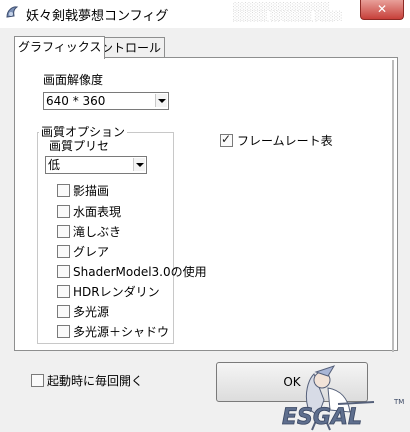 Image resolution: width=410 pixels, height=432 pixels. Describe the element at coordinates (63, 251) in the screenshot. I see `option-checkbox-glare` at that location.